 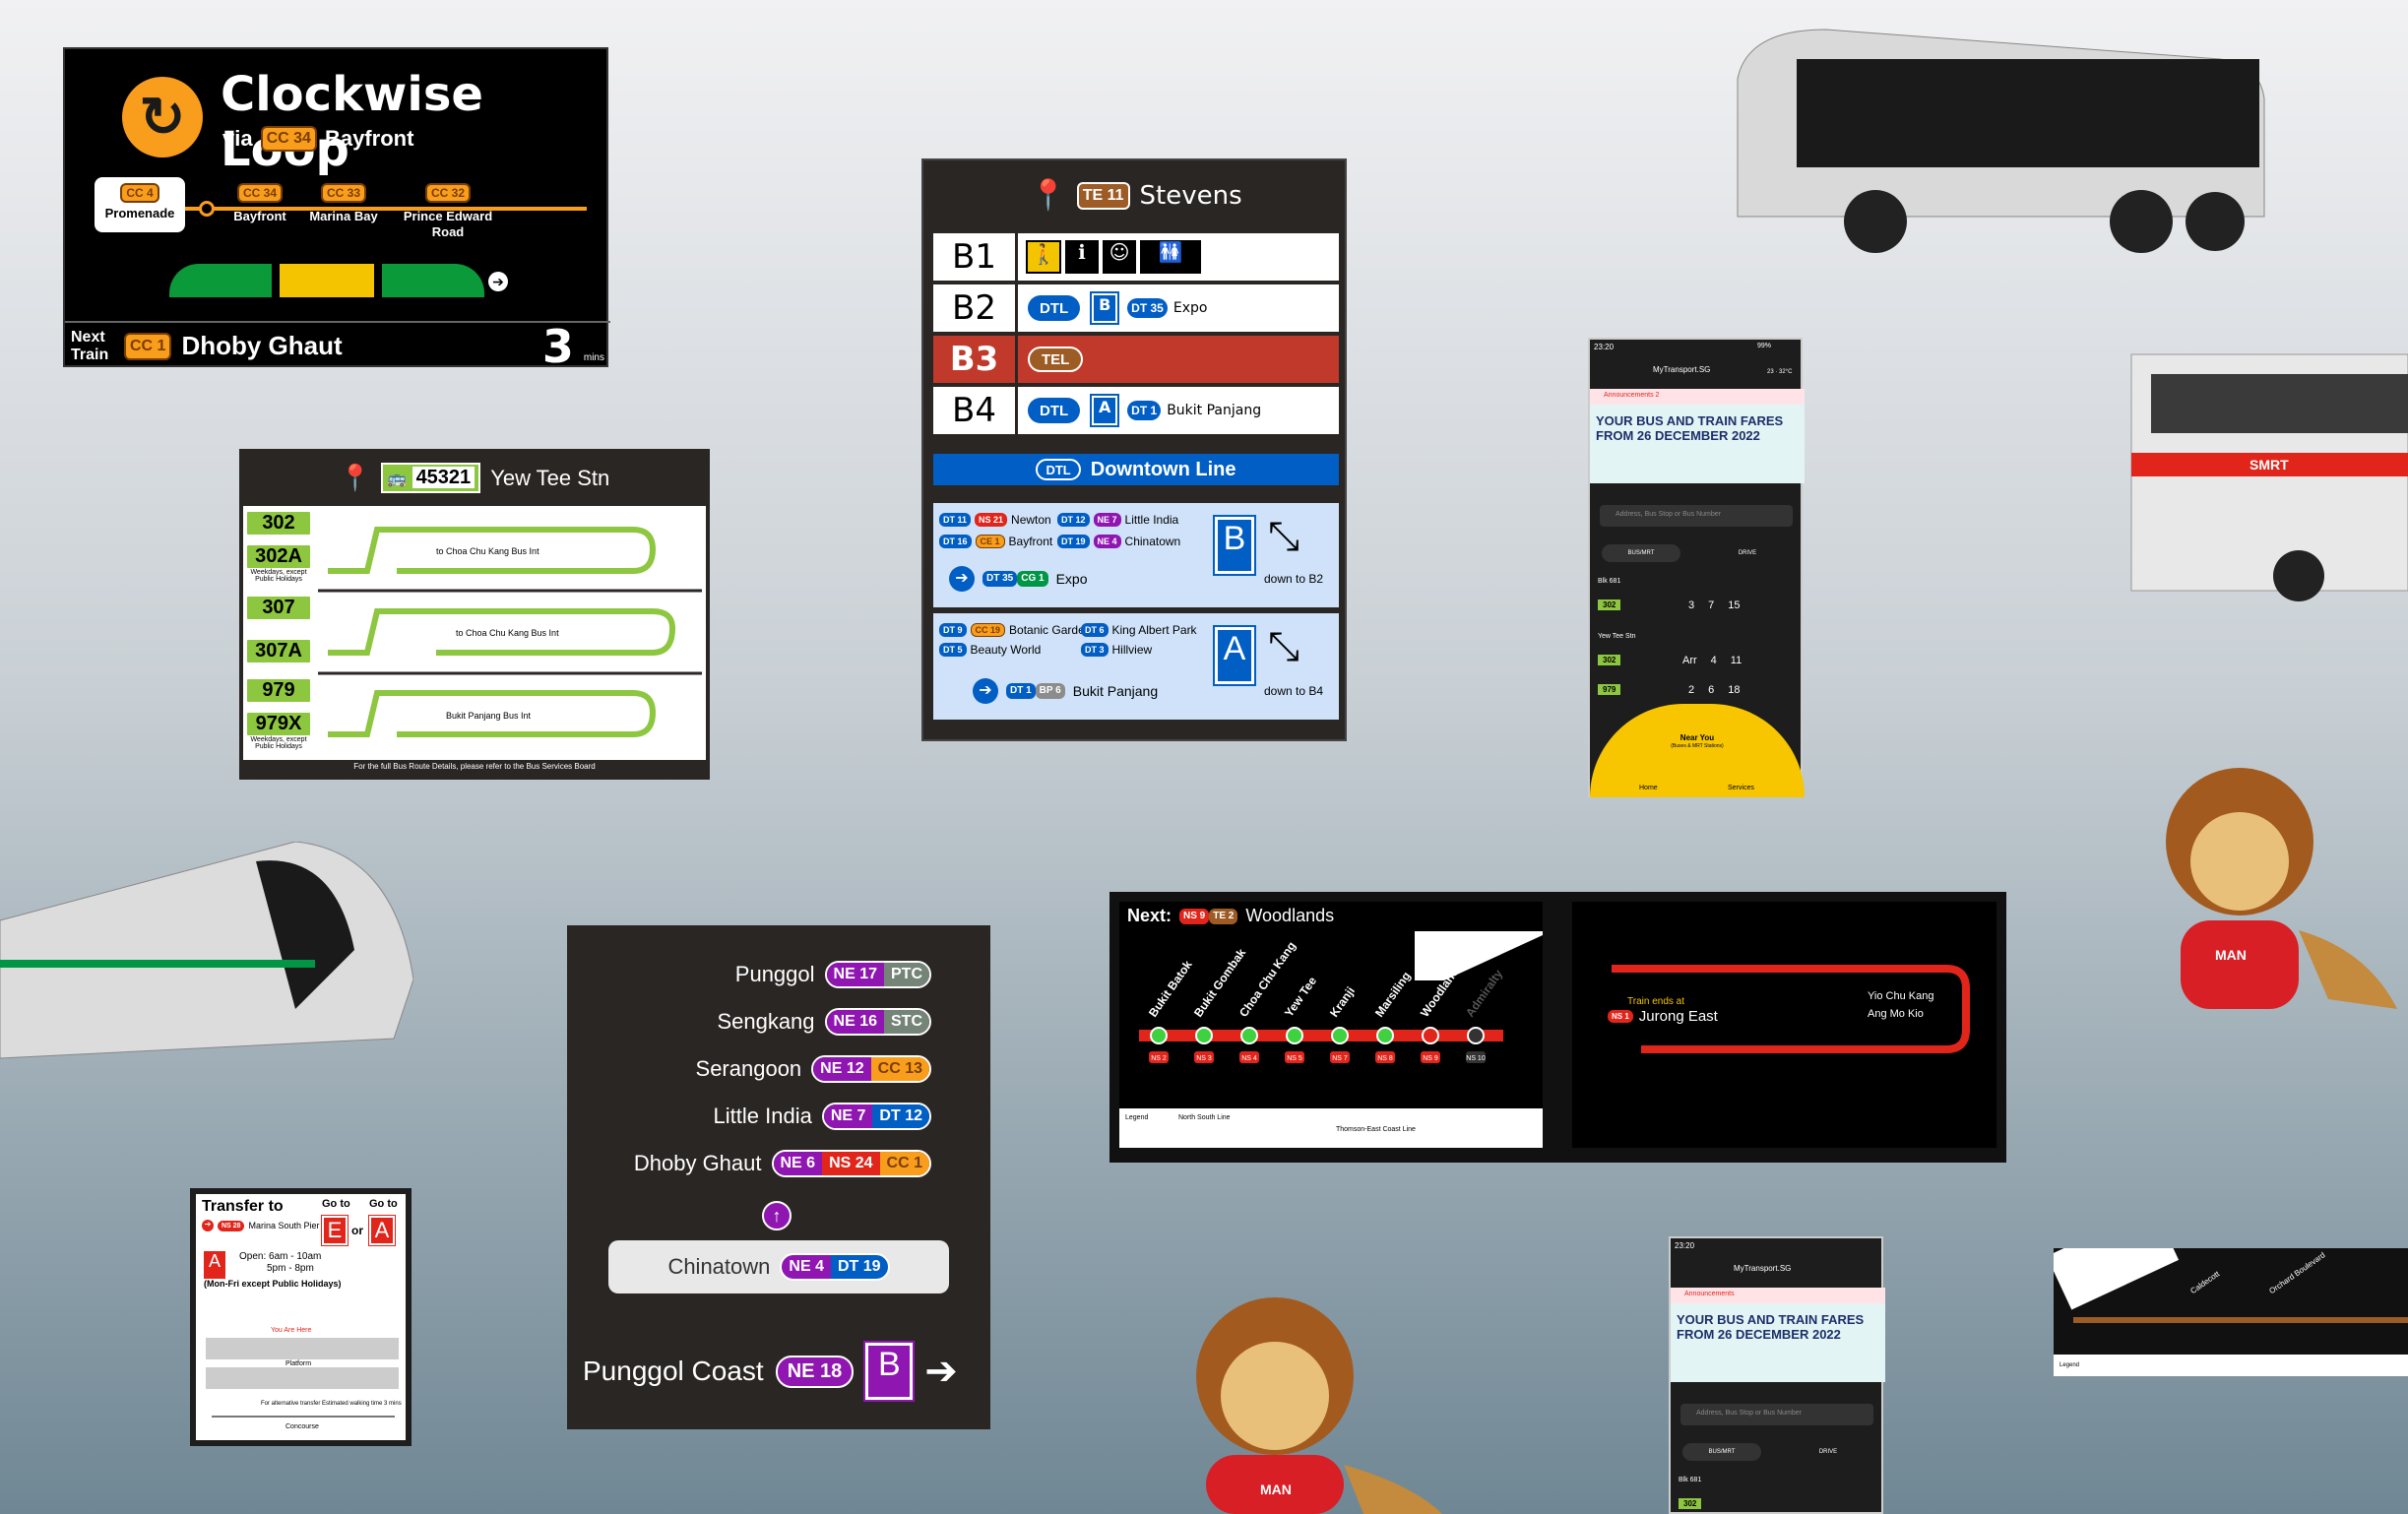 I want to click on station-code-text: NS 8, so click(x=1385, y=1059).